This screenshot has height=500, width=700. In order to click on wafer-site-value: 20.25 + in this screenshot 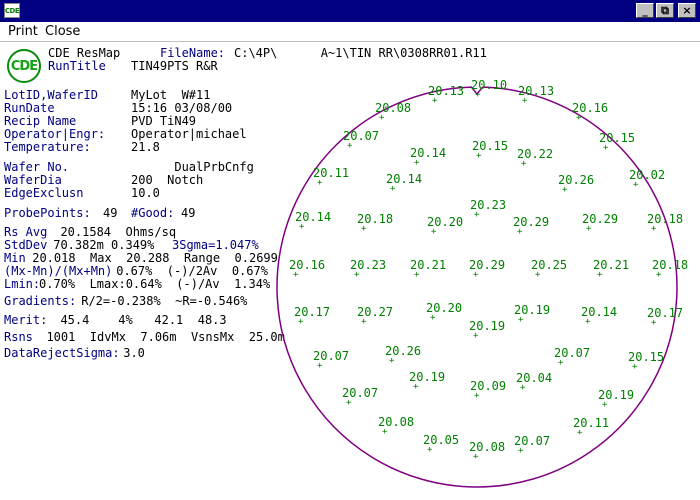, I will do `click(549, 269)`.